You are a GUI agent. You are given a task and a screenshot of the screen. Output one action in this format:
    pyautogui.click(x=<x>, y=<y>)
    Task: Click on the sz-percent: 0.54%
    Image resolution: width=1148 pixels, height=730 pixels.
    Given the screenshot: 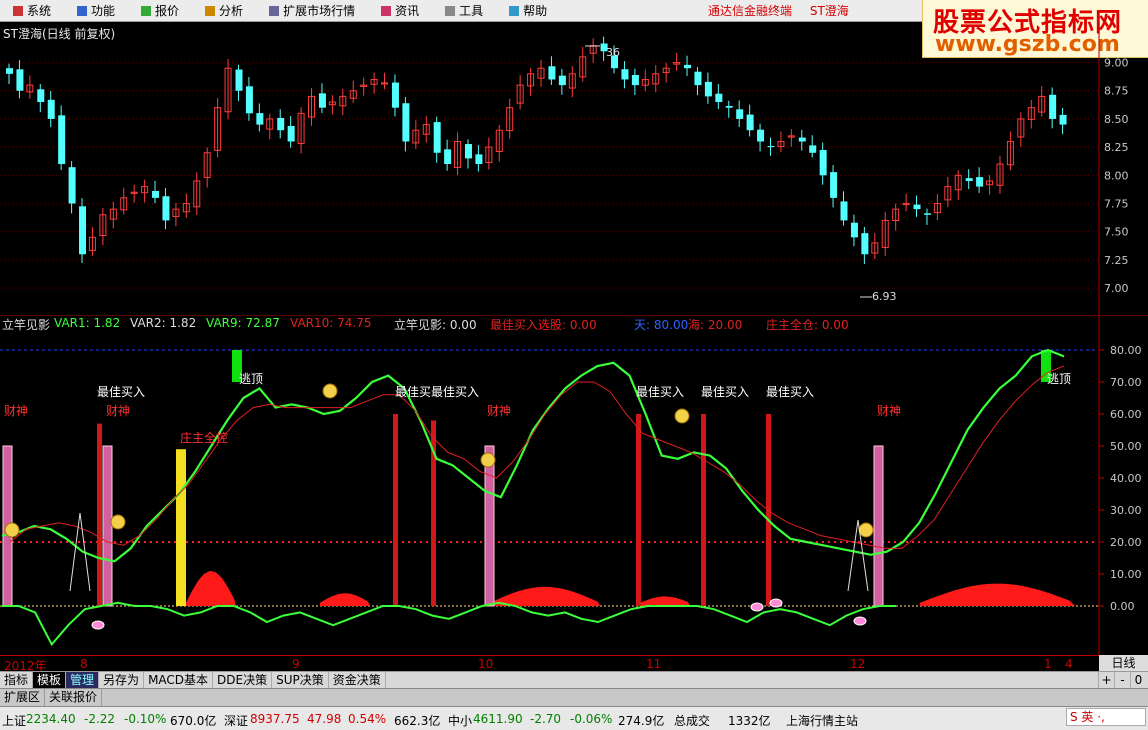 What is the action you would take?
    pyautogui.click(x=367, y=719)
    